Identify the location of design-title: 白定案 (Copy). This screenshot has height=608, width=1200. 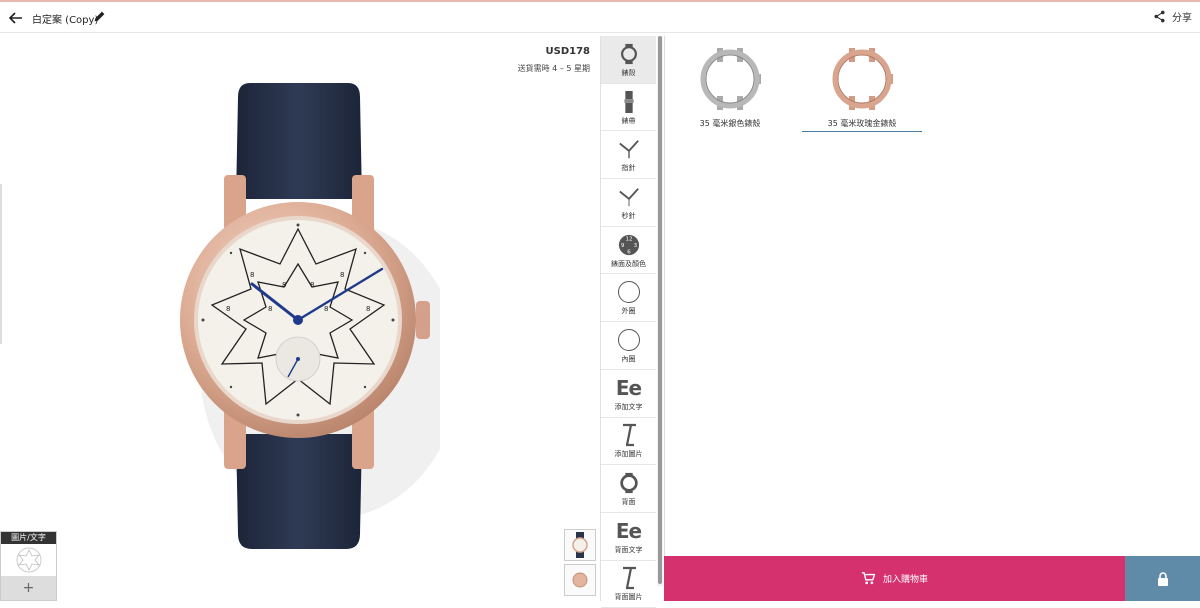
(65, 20).